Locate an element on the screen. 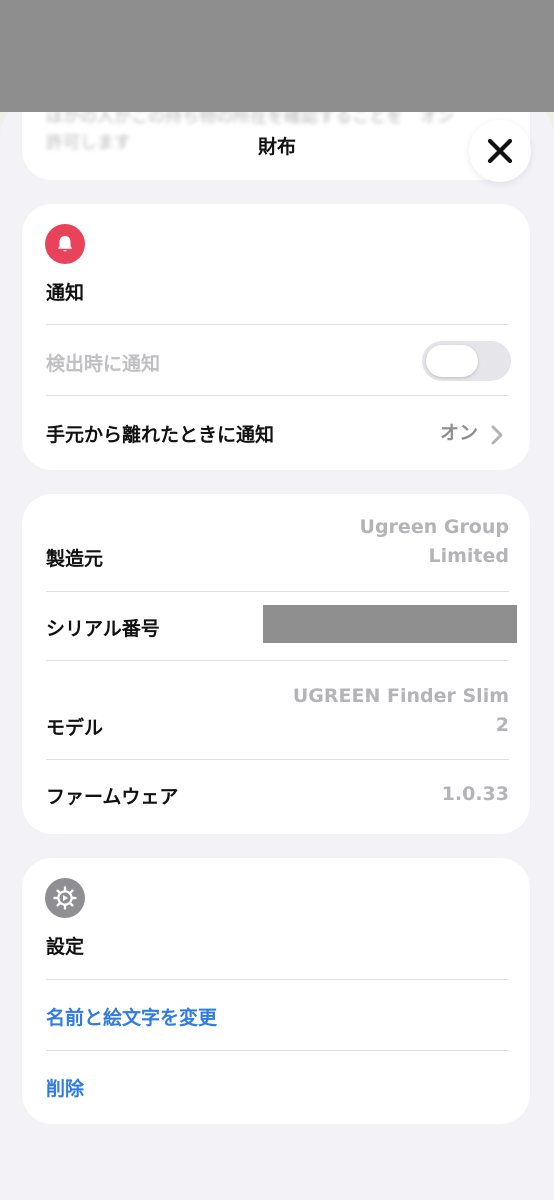 The image size is (554, 1200). close-button is located at coordinates (500, 151).